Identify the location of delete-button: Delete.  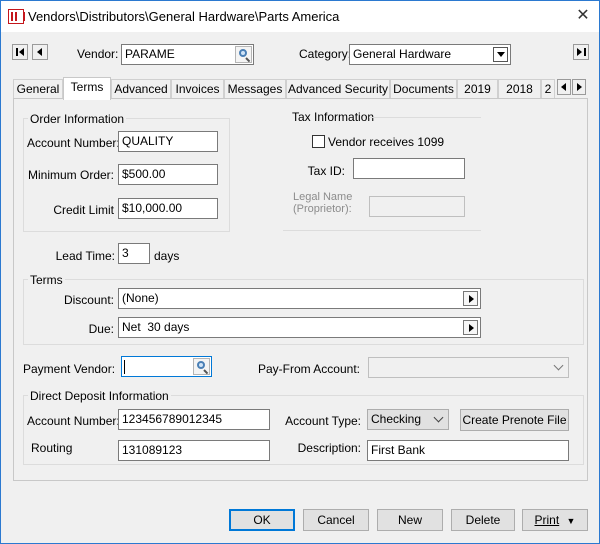
(483, 520).